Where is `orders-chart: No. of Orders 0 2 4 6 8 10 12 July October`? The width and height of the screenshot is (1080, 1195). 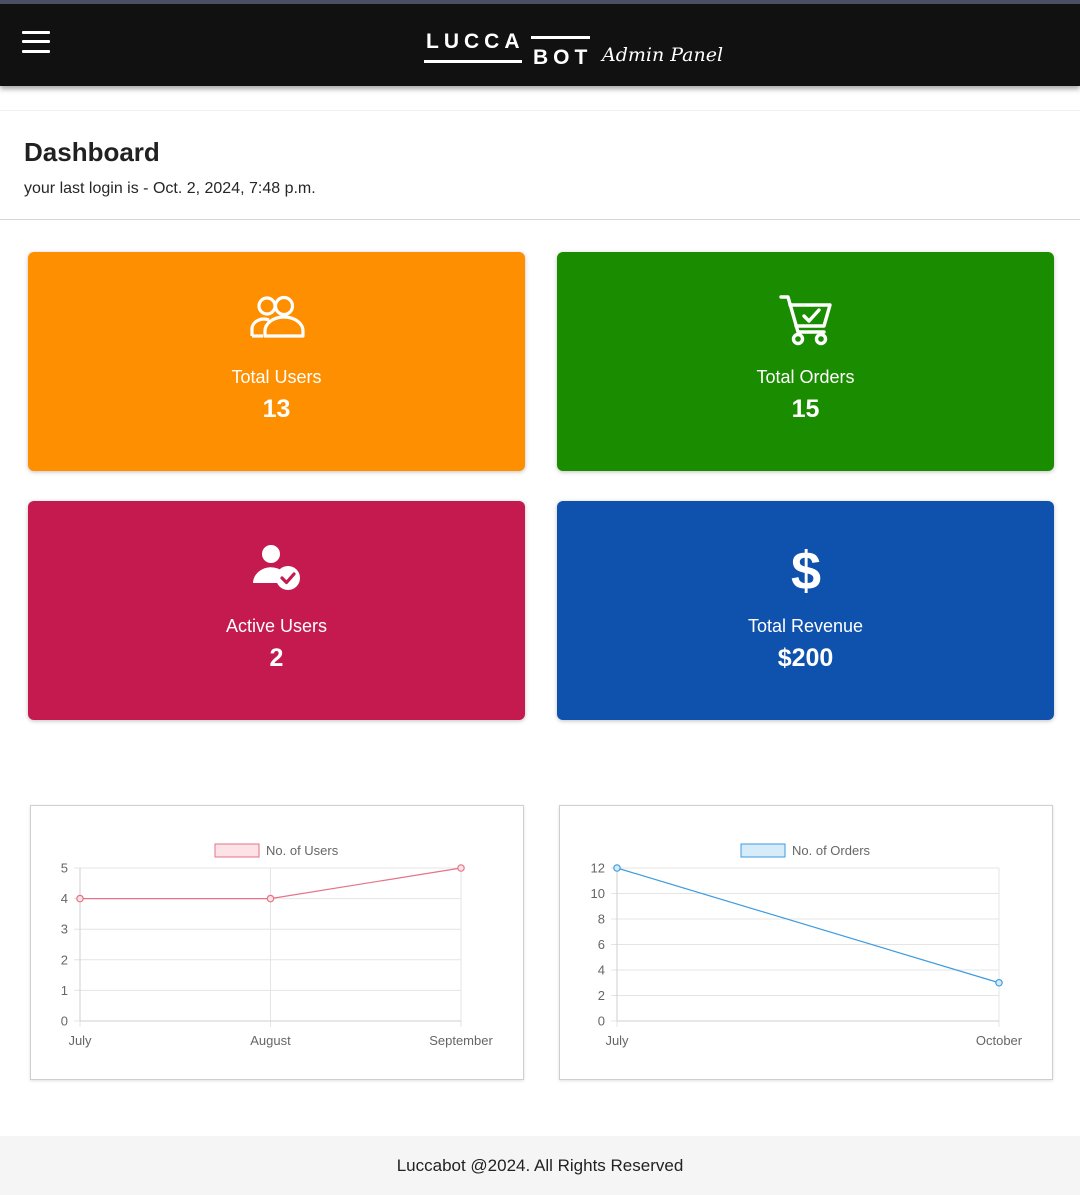 orders-chart: No. of Orders 0 2 4 6 8 10 12 July October is located at coordinates (806, 942).